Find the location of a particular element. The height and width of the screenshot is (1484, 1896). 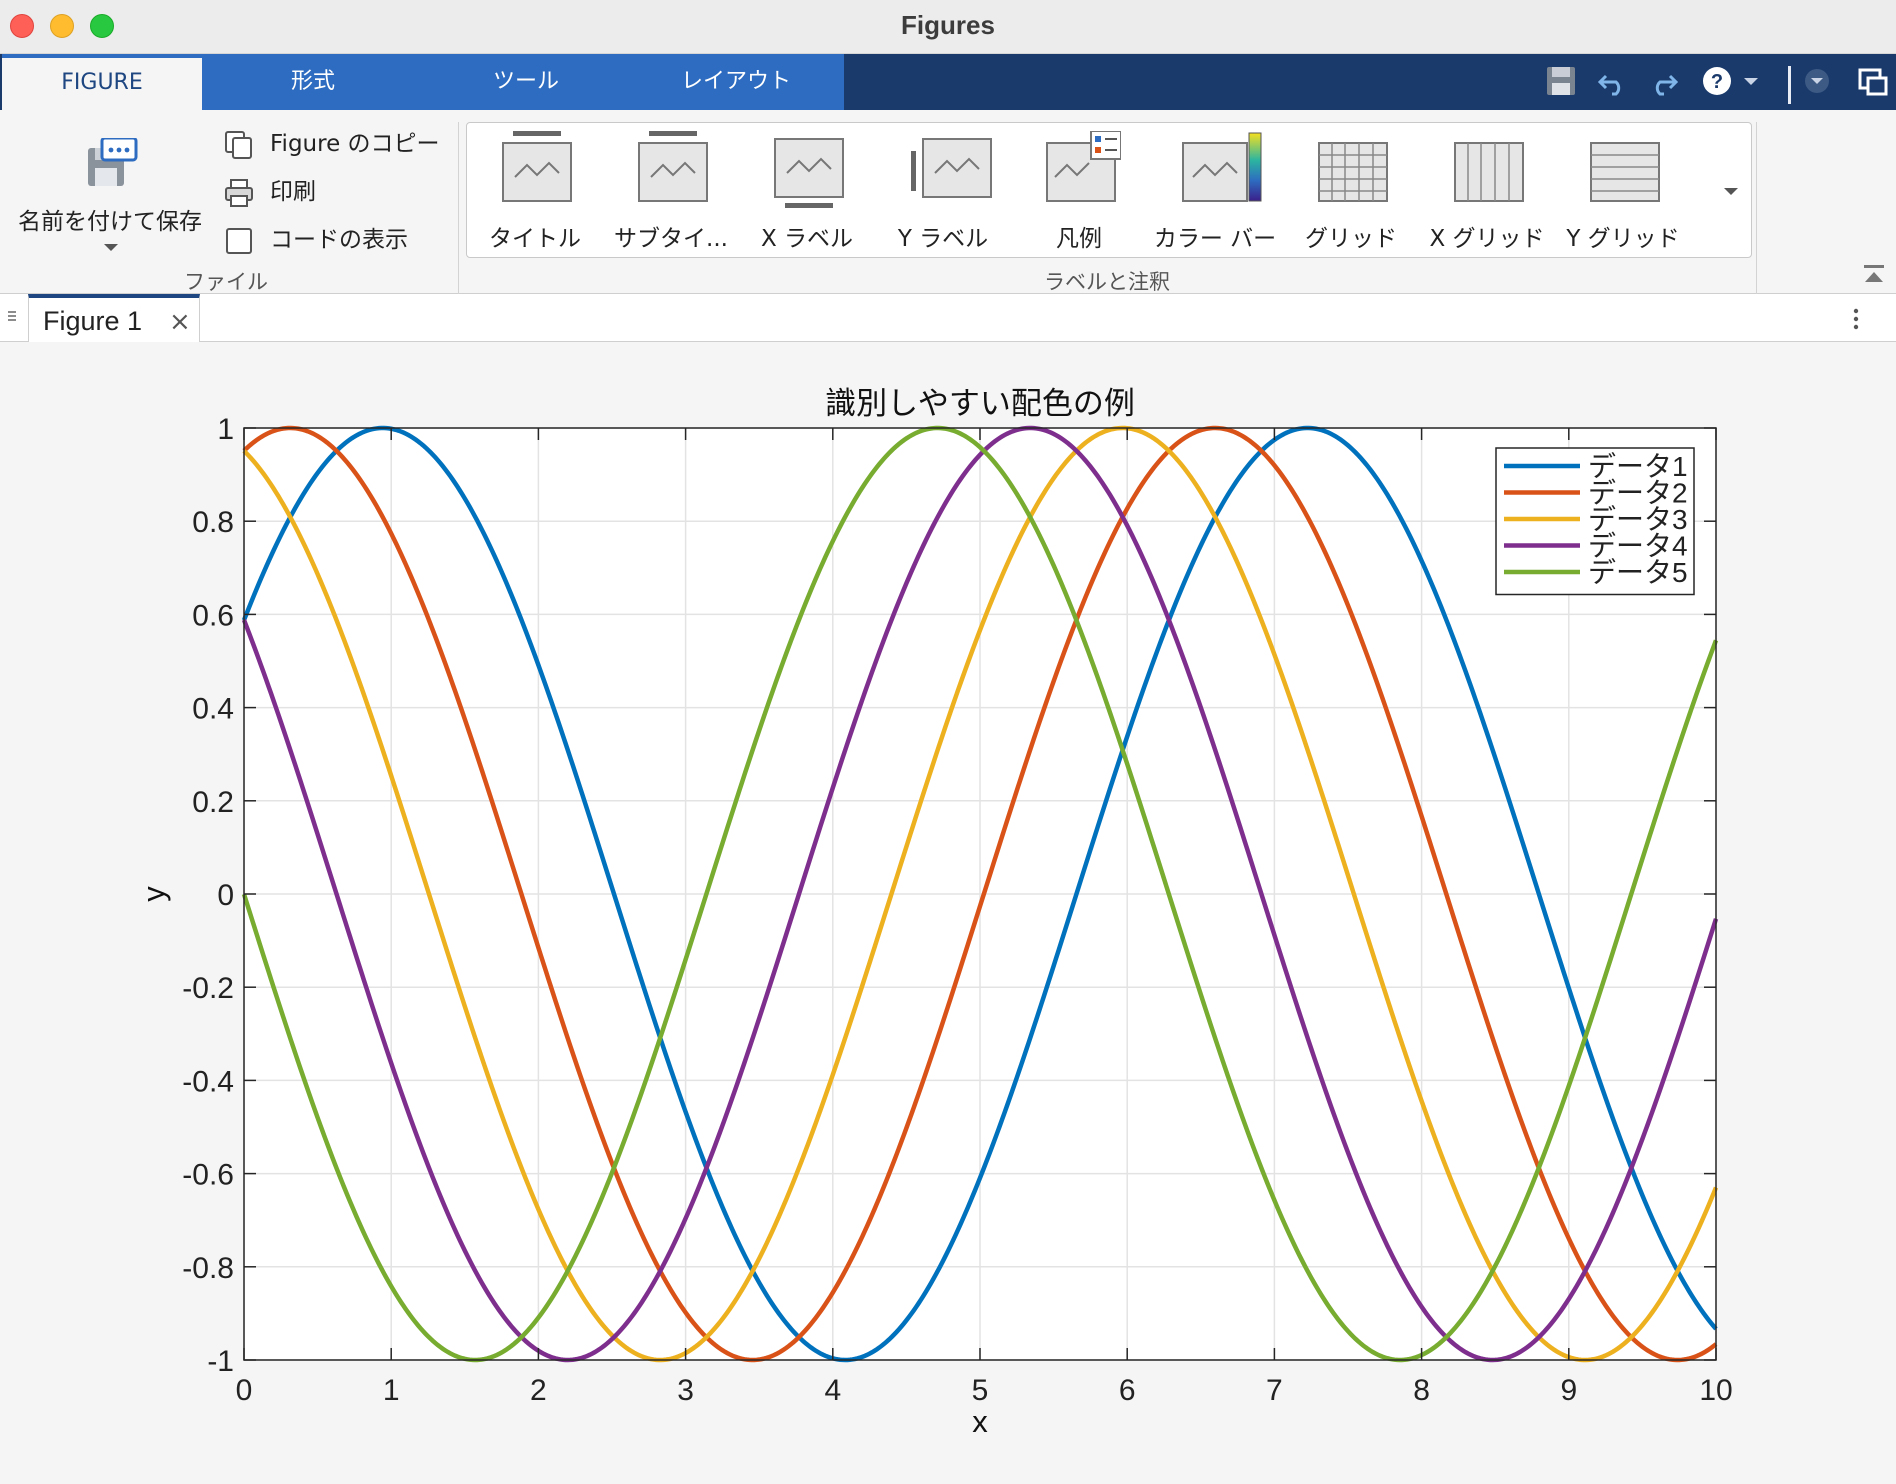

x-tick-label: 10 is located at coordinates (1715, 1390).